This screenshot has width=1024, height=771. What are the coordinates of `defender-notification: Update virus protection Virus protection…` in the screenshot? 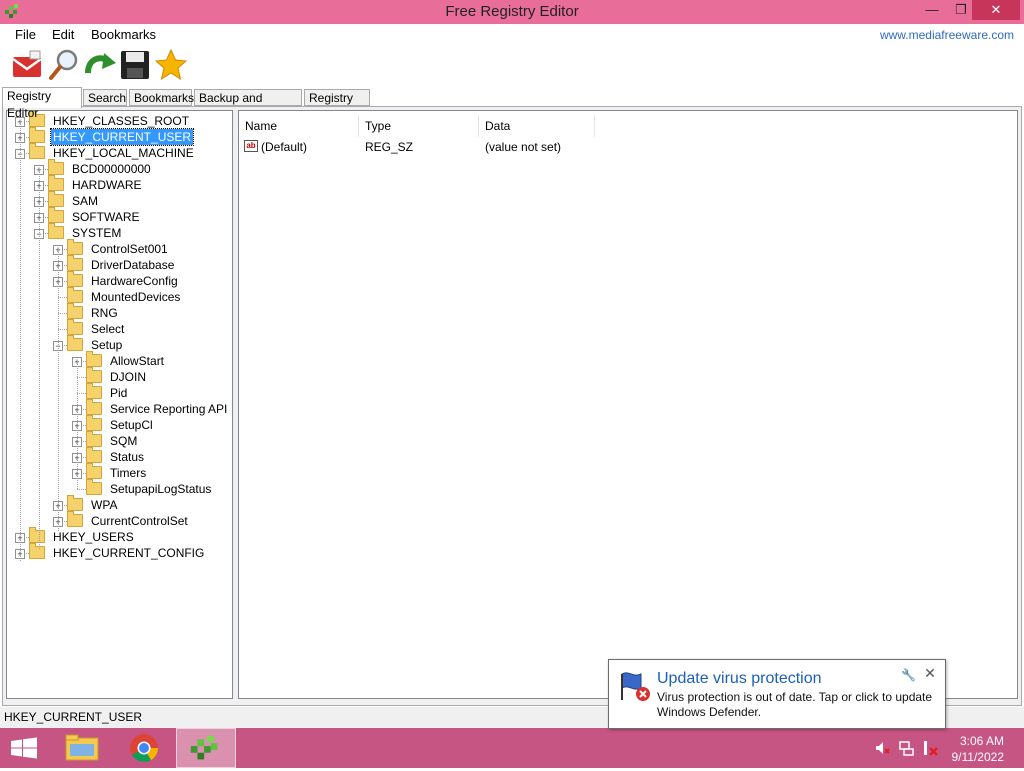 It's located at (777, 694).